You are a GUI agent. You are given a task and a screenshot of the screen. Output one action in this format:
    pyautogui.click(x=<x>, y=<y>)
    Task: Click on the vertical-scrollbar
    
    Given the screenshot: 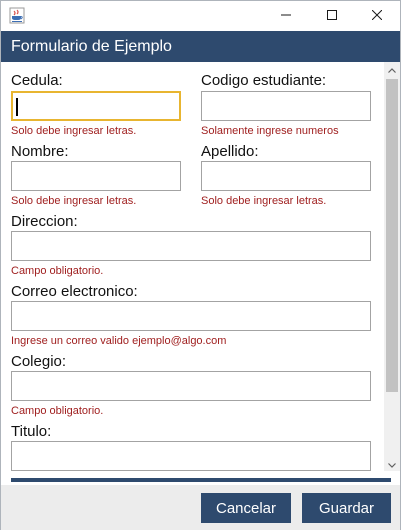 What is the action you would take?
    pyautogui.click(x=392, y=266)
    